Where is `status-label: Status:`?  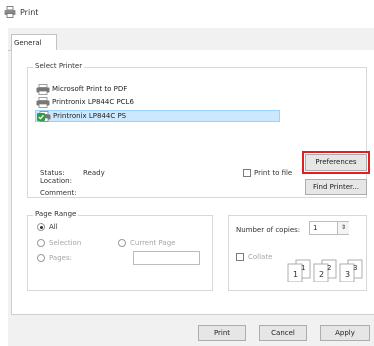
status-label: Status: is located at coordinates (52, 173).